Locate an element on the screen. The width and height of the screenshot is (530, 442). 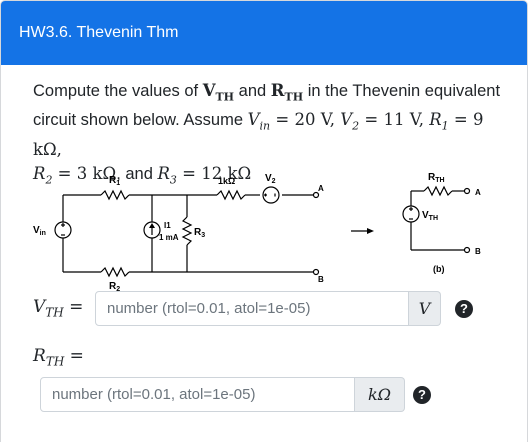
question-title: HW3.6. Thevenin Thm is located at coordinates (99, 32).